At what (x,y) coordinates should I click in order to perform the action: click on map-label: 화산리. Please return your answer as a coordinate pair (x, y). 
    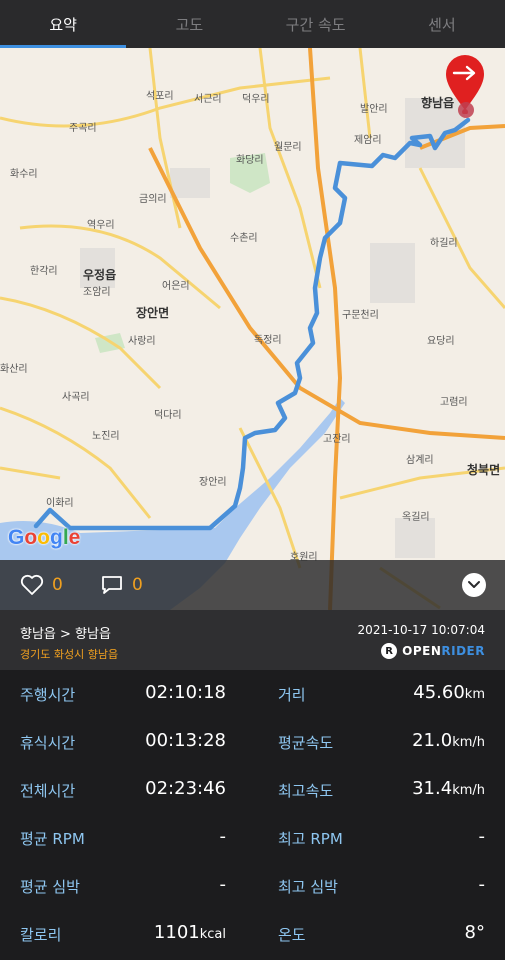
    Looking at the image, I should click on (14, 369).